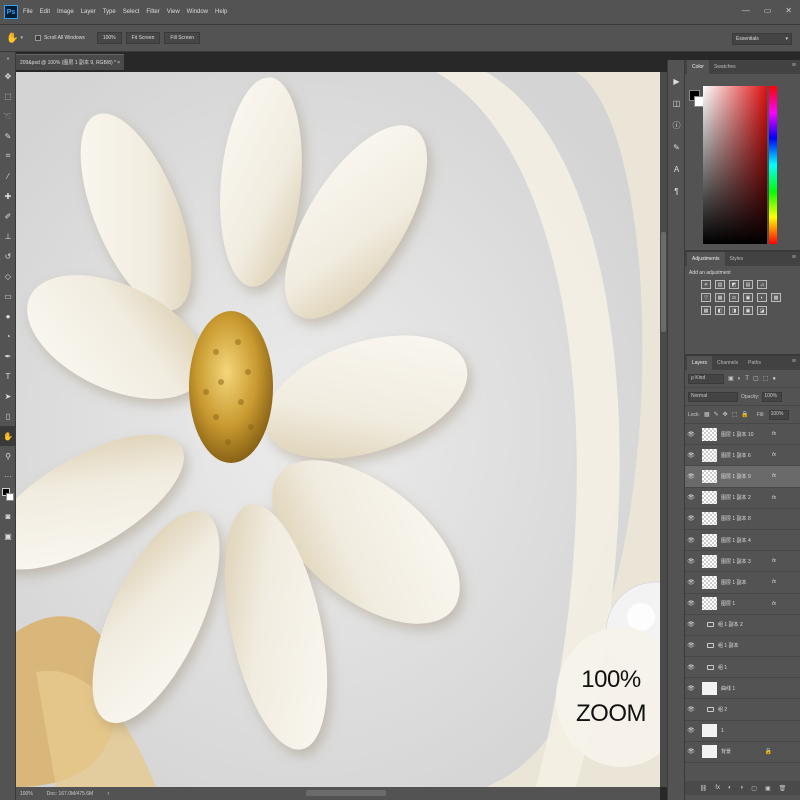  Describe the element at coordinates (768, 10) in the screenshot. I see `maximize-icon: ▭` at that location.